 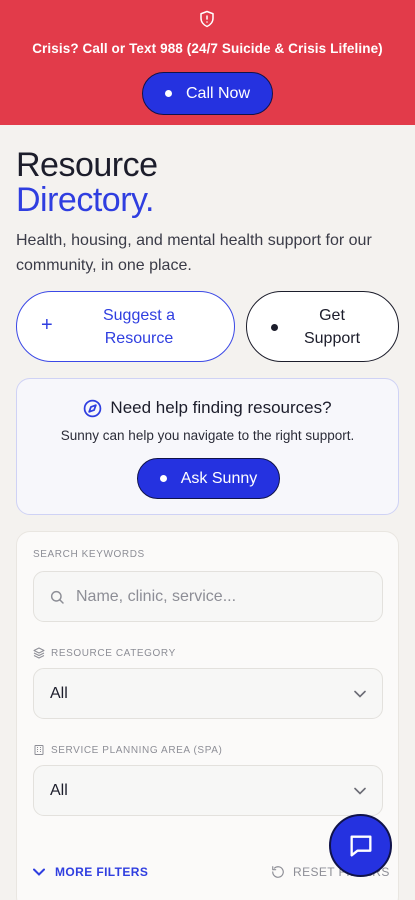 I want to click on call-now-button: Call Now, so click(x=207, y=93).